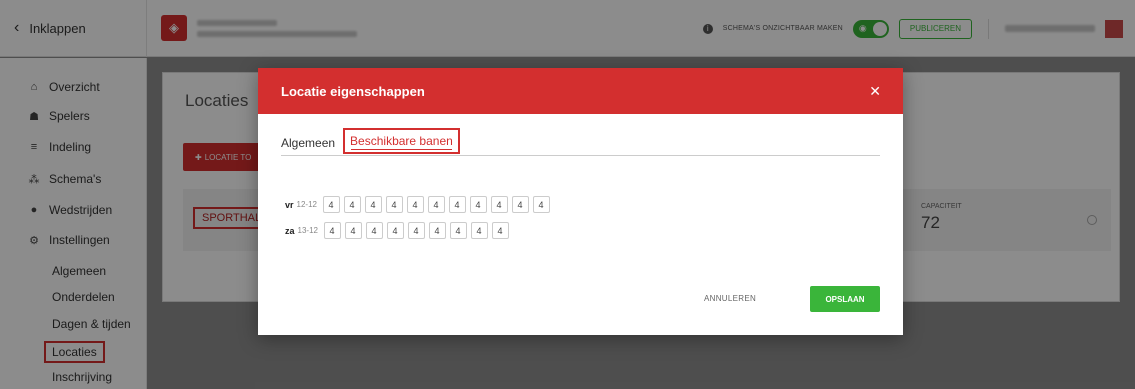 The image size is (1135, 389). Describe the element at coordinates (845, 299) in the screenshot. I see `save-button: OPSLAAN` at that location.